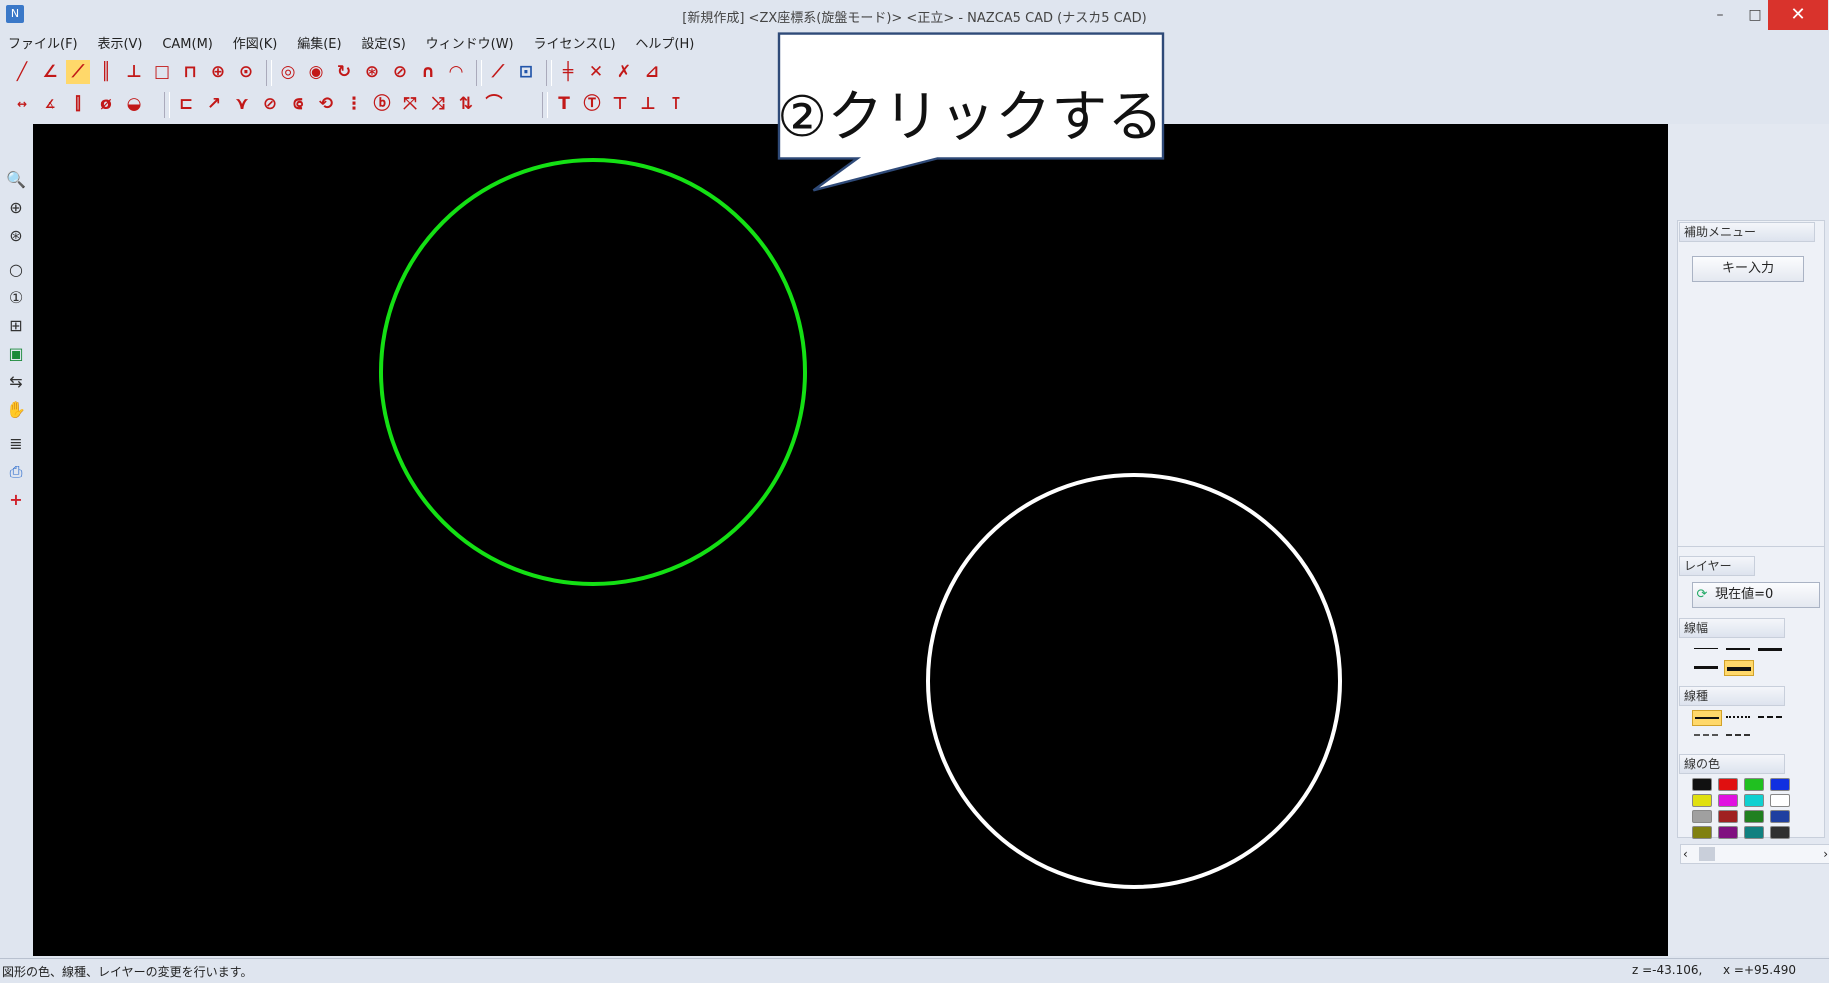  What do you see at coordinates (466, 104) in the screenshot?
I see `swap-arrows-icon: ⇅` at bounding box center [466, 104].